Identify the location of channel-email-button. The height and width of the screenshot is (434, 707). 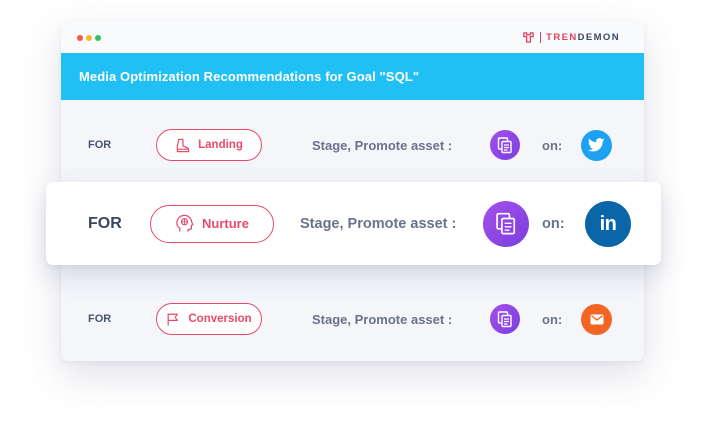
(596, 319).